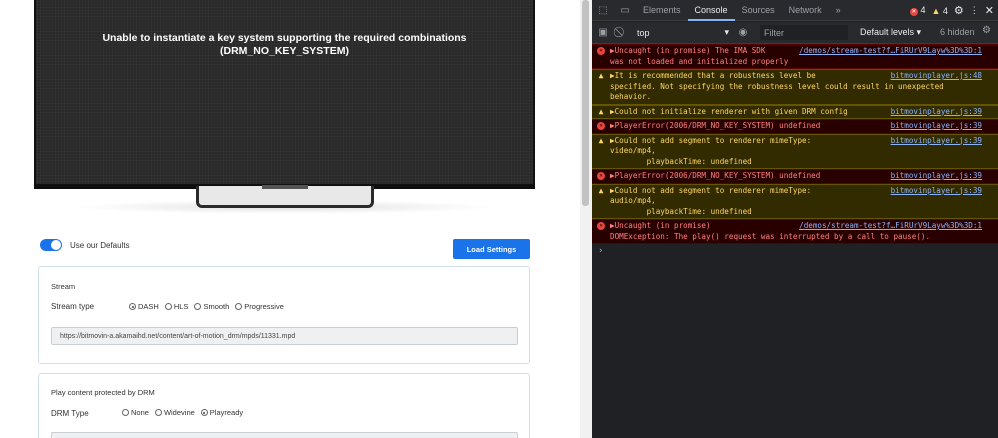  What do you see at coordinates (805, 10) in the screenshot?
I see `tab-network: Network` at bounding box center [805, 10].